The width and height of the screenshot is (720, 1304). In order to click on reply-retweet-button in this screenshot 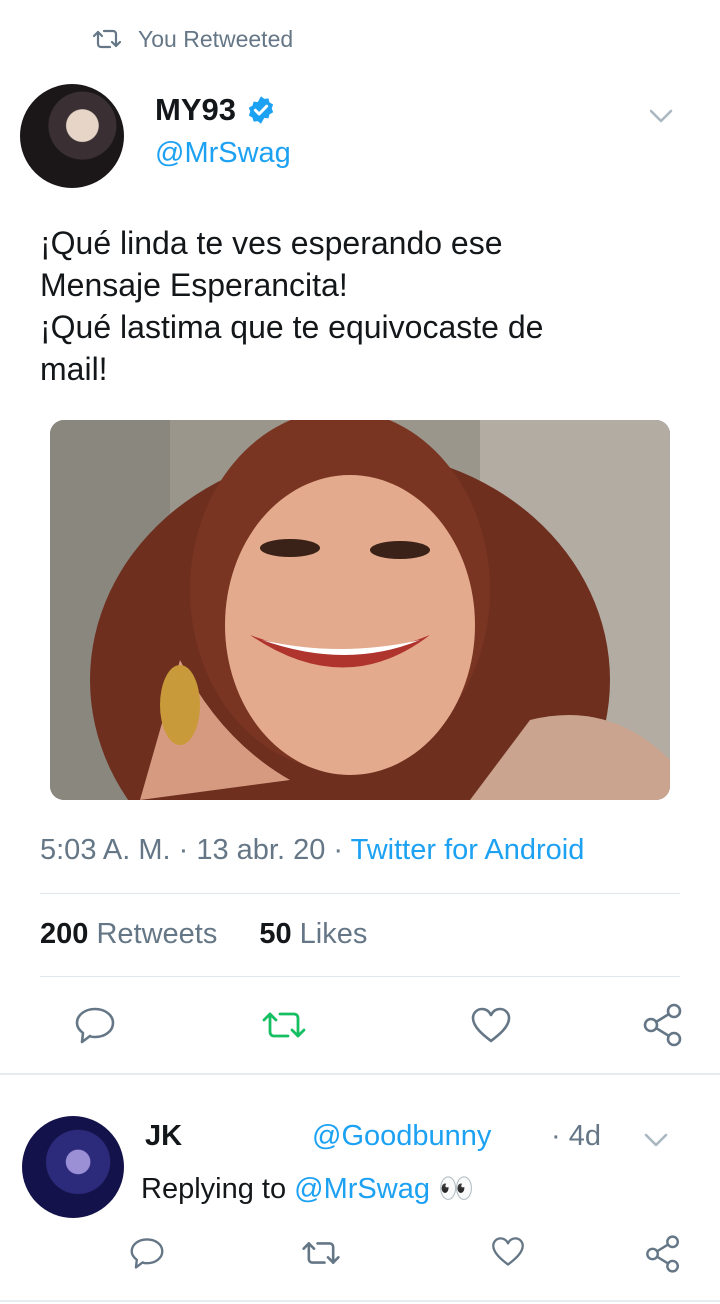, I will do `click(321, 1253)`.